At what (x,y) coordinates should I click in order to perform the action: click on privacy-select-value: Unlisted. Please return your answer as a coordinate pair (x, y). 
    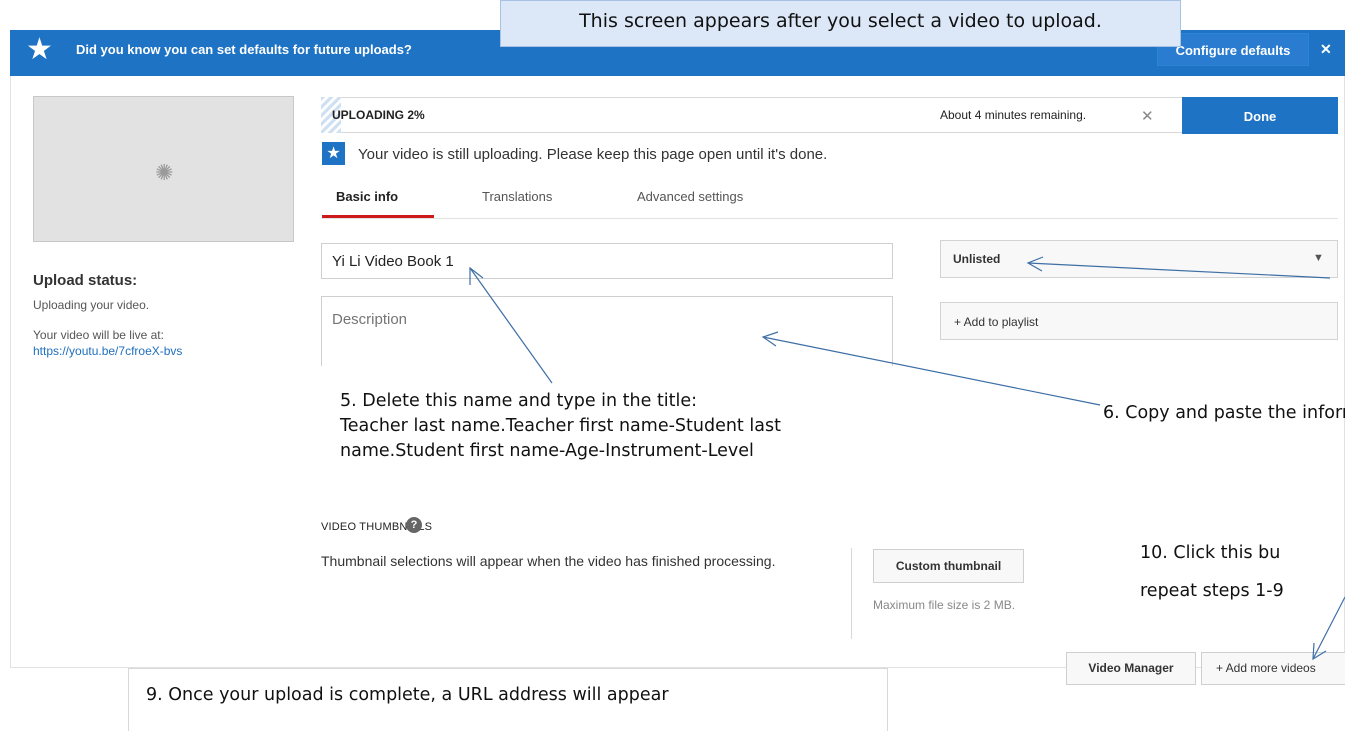
    Looking at the image, I should click on (977, 259).